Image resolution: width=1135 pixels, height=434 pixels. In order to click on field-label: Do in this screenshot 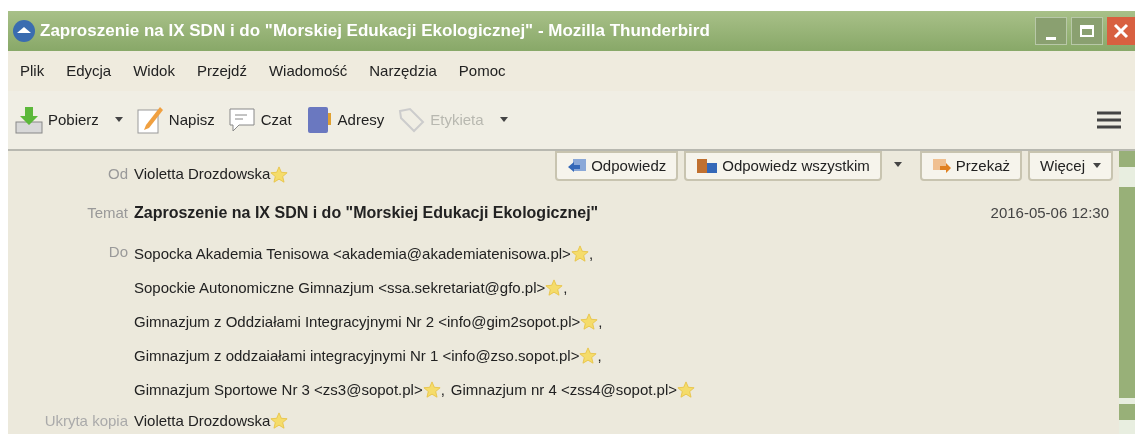, I will do `click(118, 252)`.